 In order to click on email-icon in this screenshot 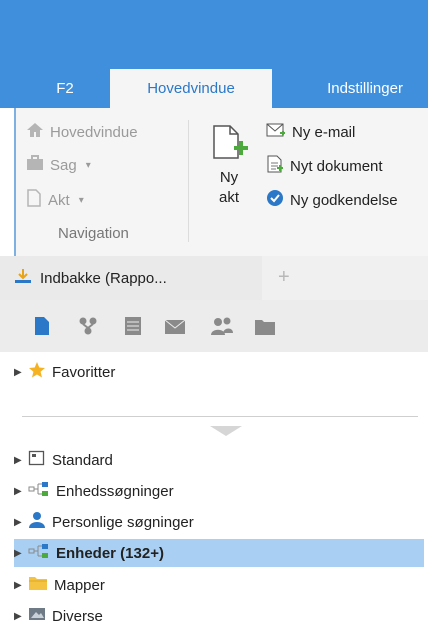, I will do `click(276, 132)`.